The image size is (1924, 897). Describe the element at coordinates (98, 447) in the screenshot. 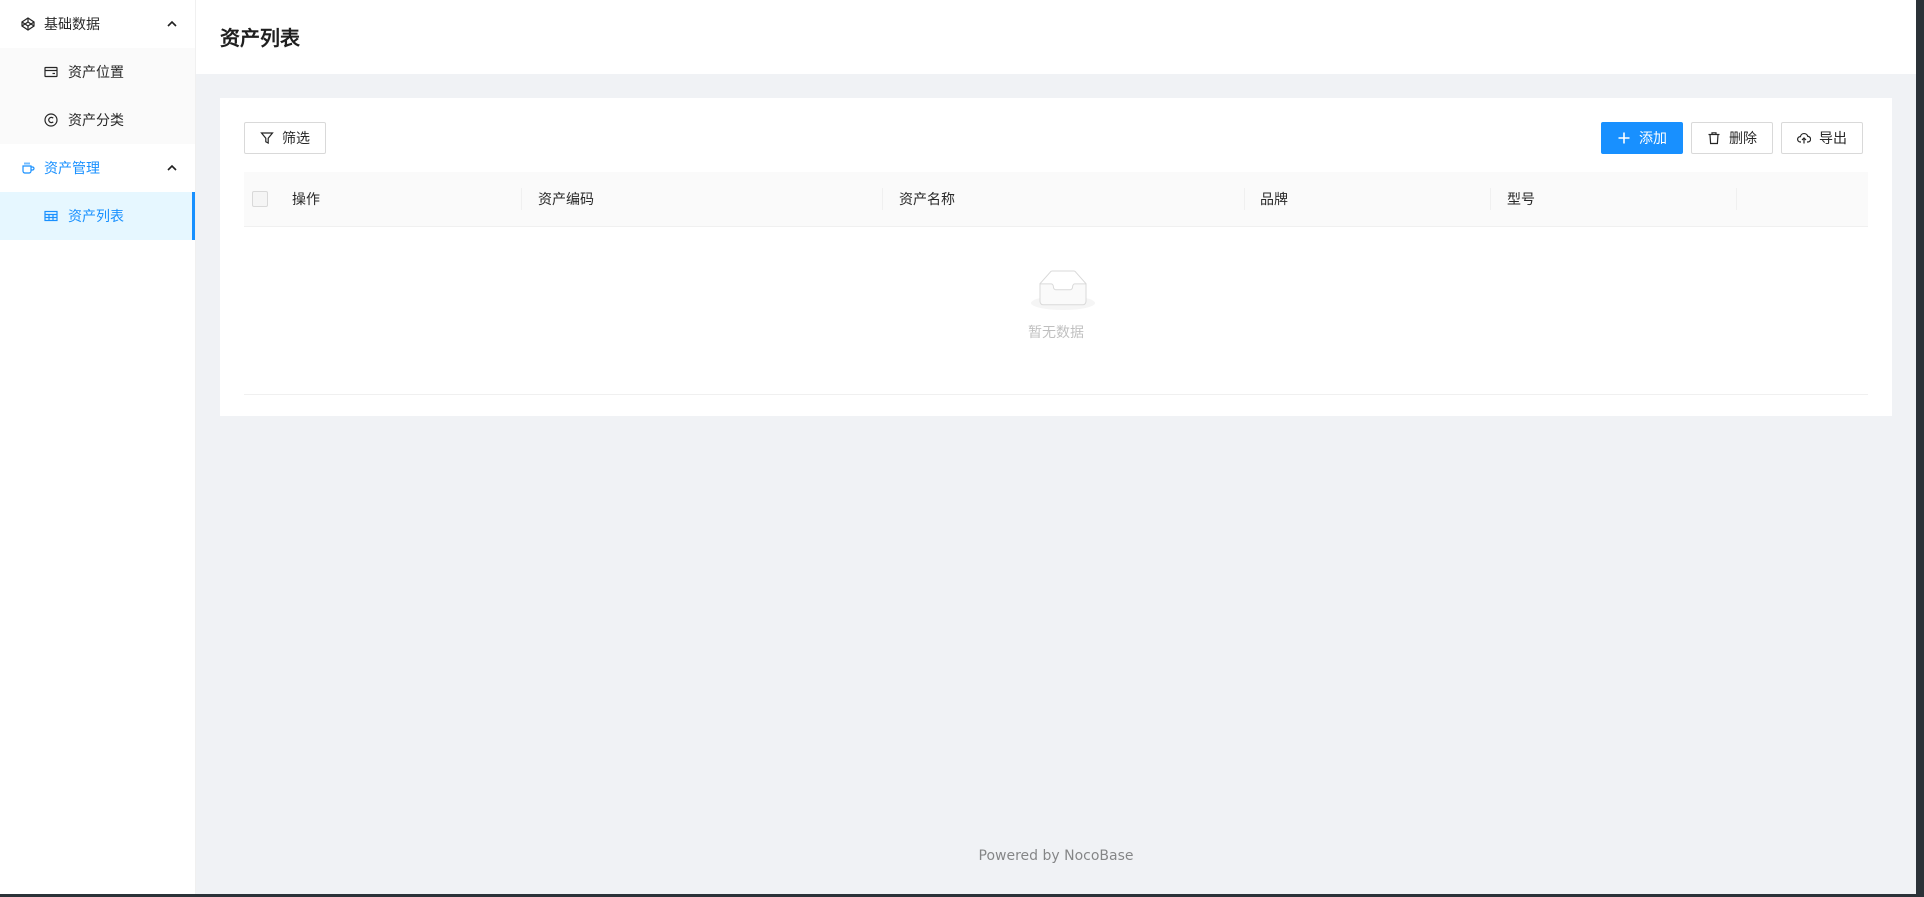

I see `sidebar: 基础数据 资产位置 资产分类 资产管理 资产列表` at that location.